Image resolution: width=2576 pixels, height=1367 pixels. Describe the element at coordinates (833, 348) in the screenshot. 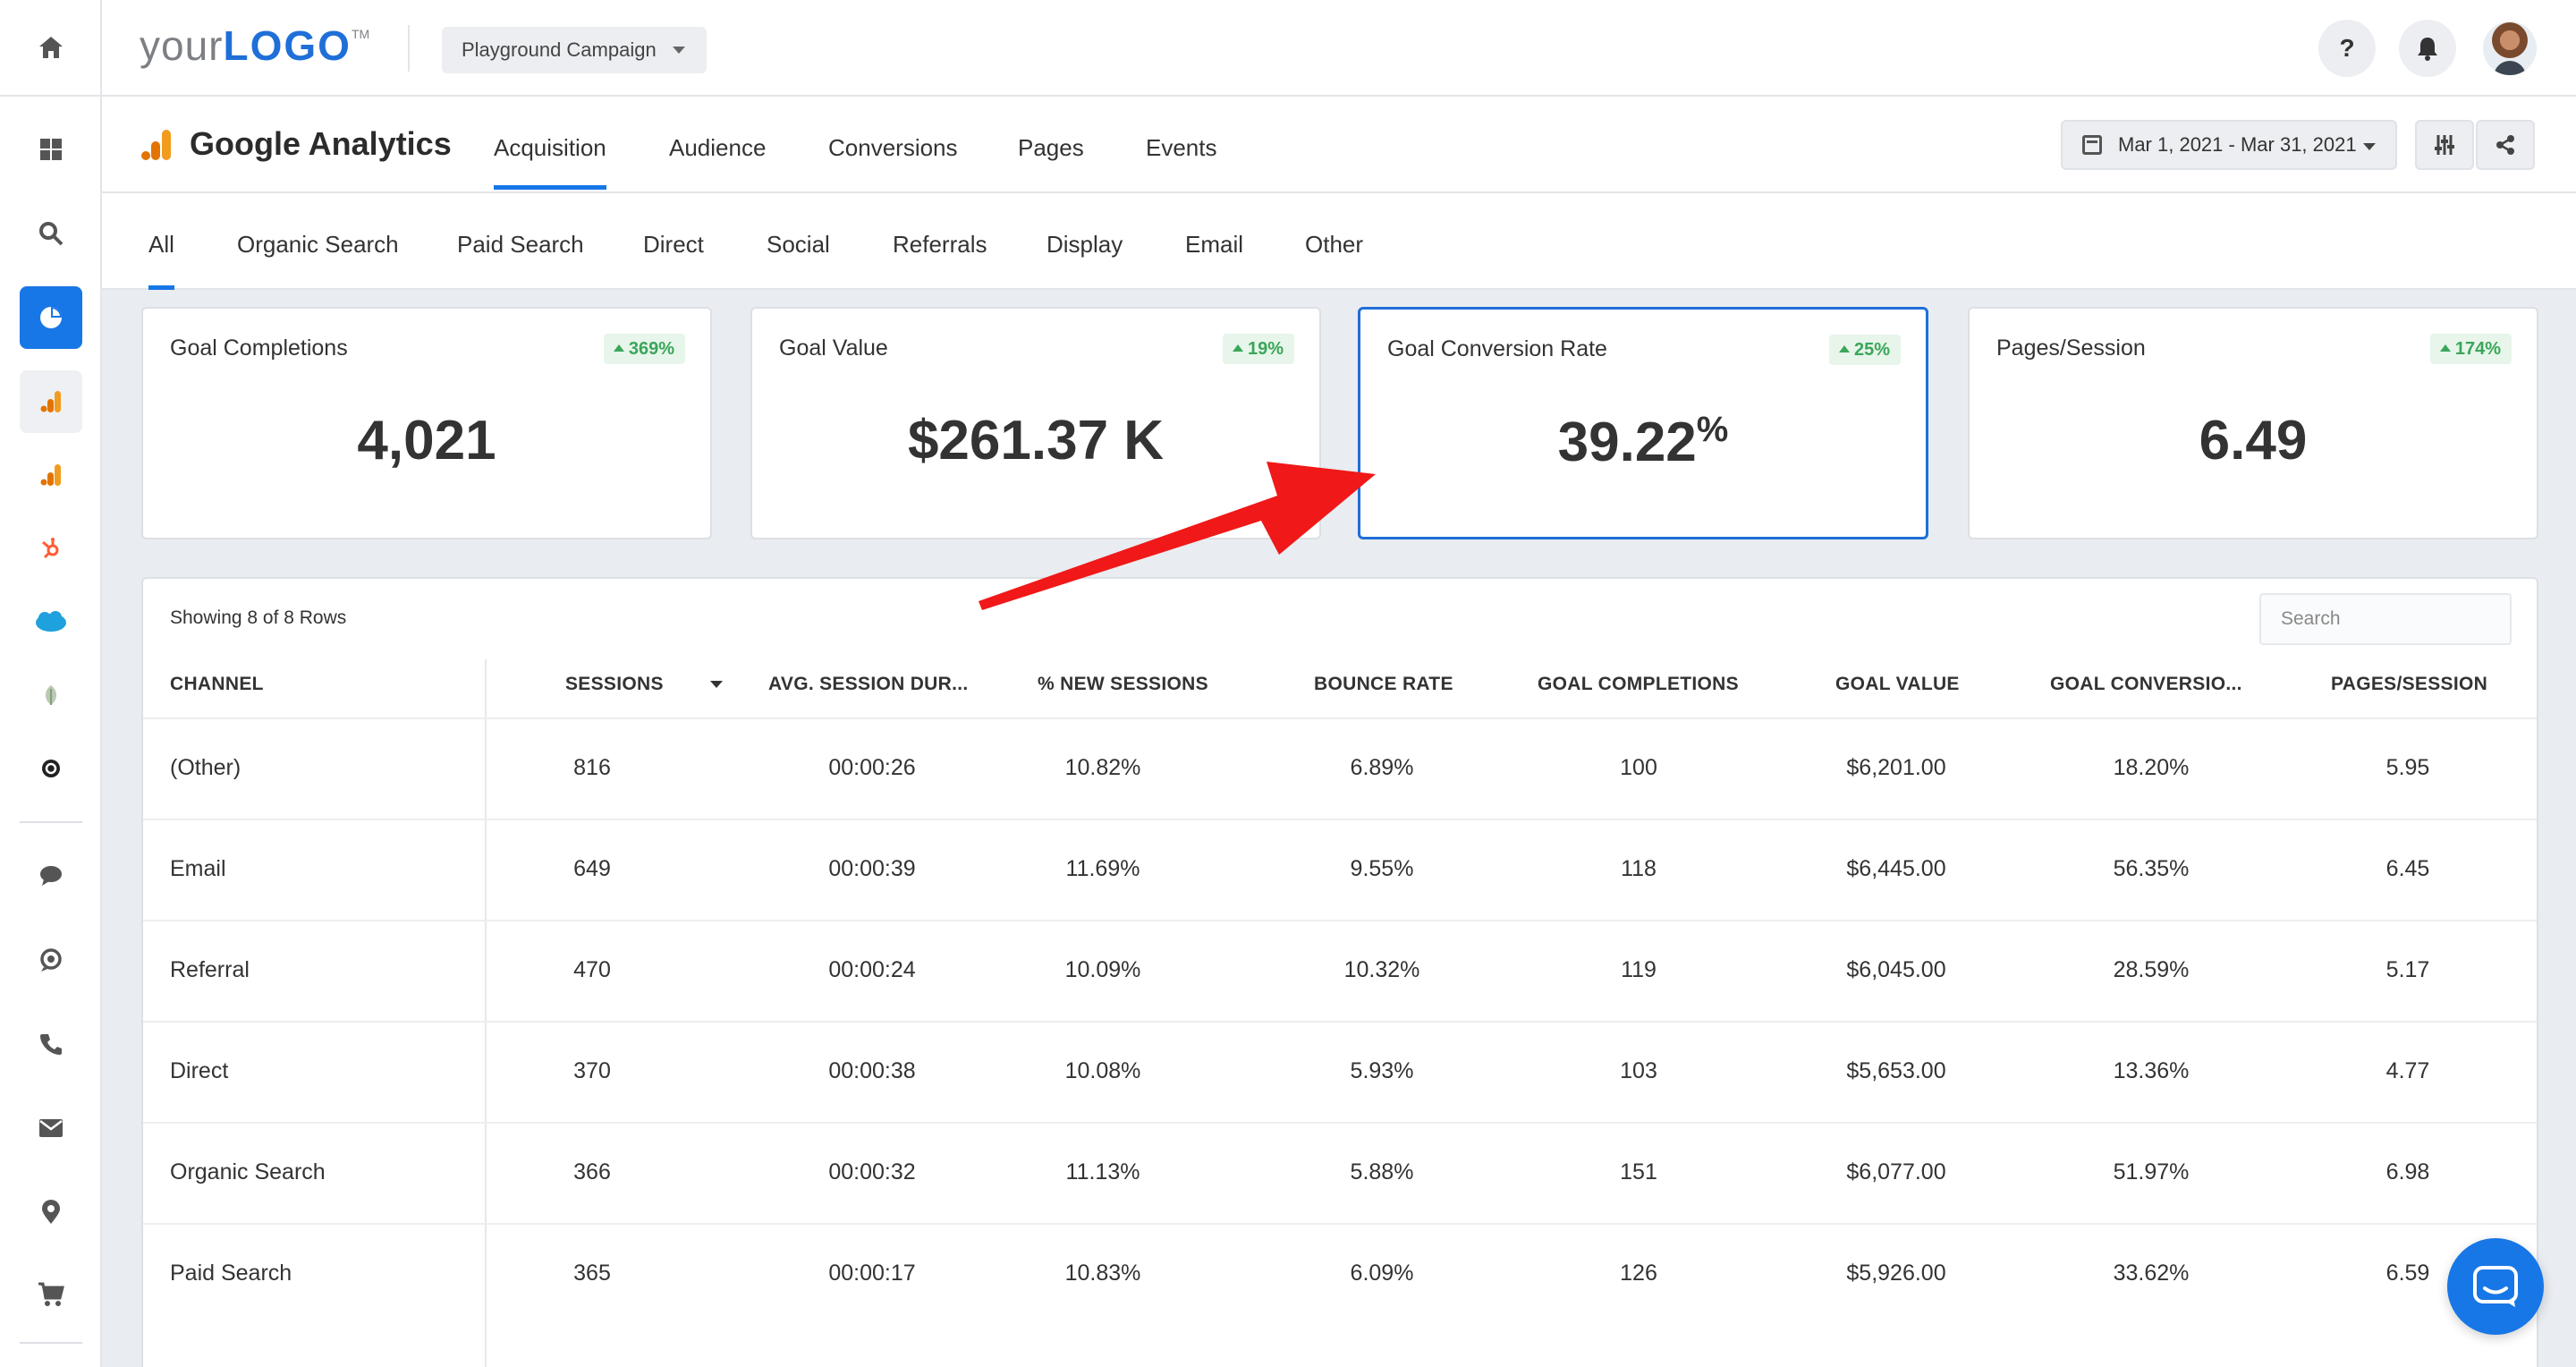

I see `kpi-label: Goal Value` at that location.